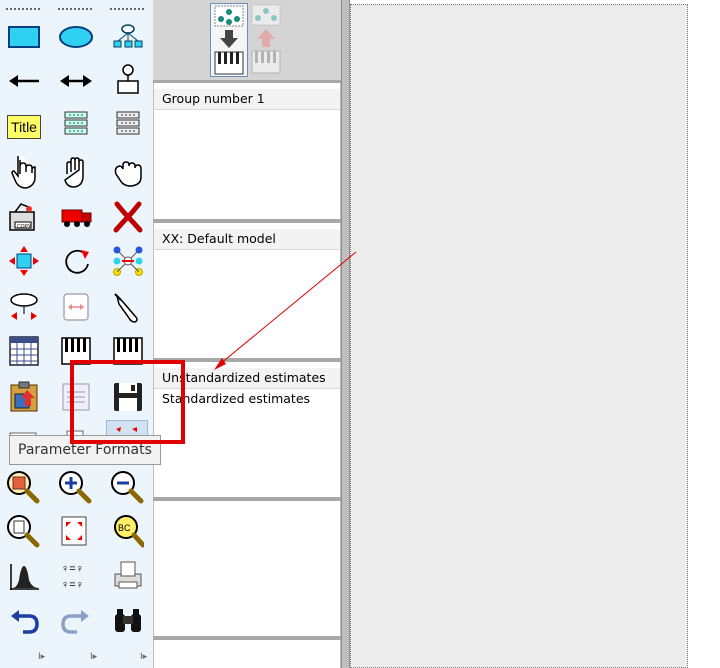 The height and width of the screenshot is (668, 720). Describe the element at coordinates (76, 125) in the screenshot. I see `list-variables-in-model-icon` at that location.